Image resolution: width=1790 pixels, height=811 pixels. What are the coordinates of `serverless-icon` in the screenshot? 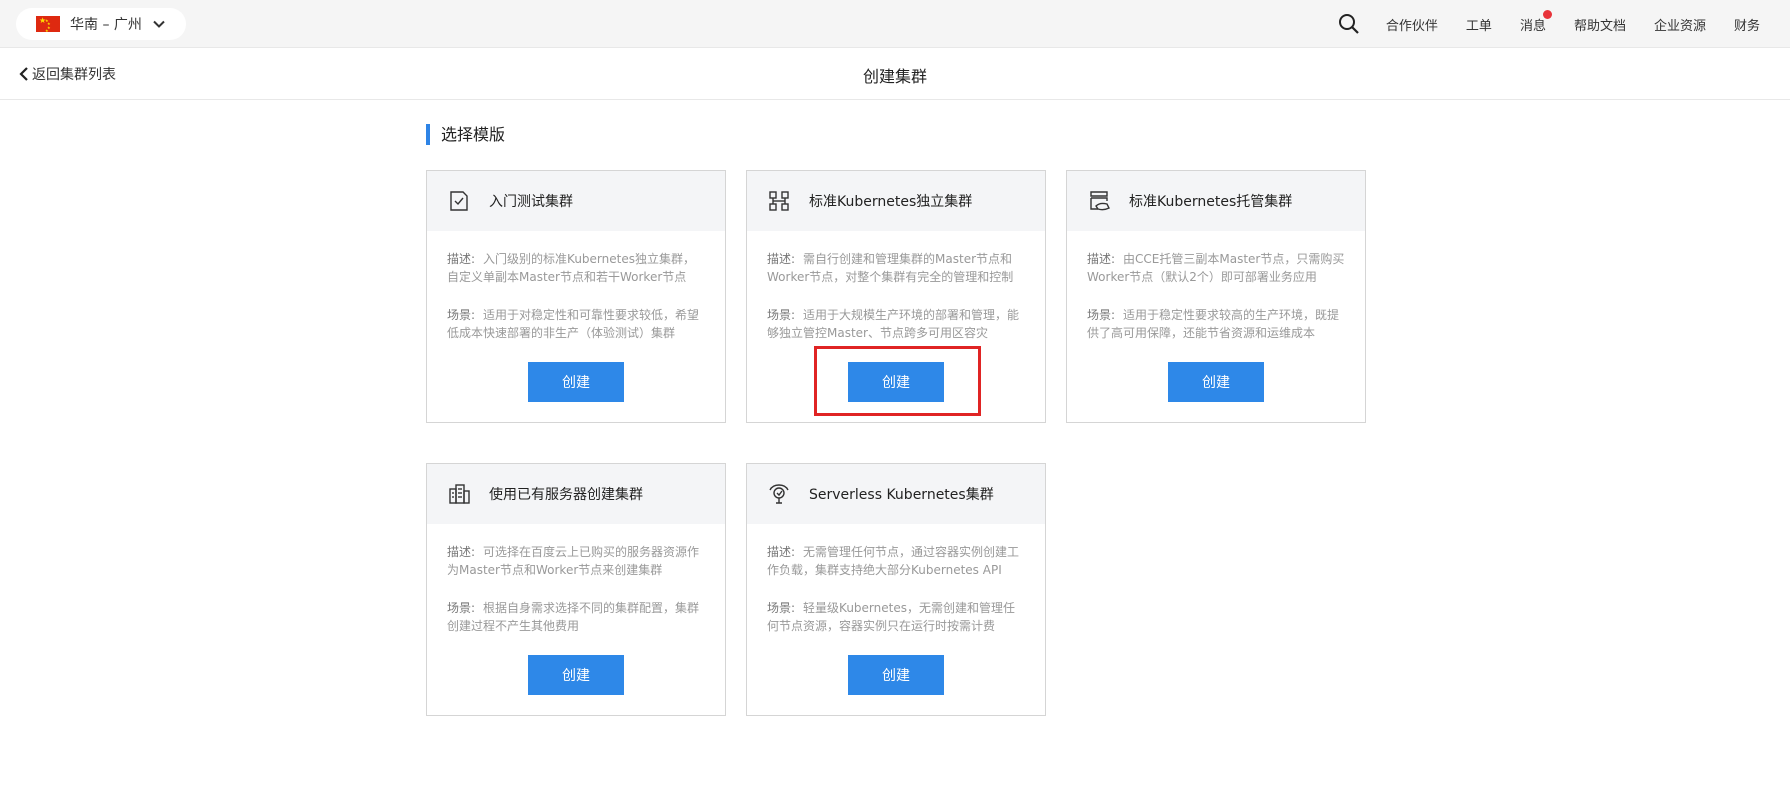 It's located at (779, 494).